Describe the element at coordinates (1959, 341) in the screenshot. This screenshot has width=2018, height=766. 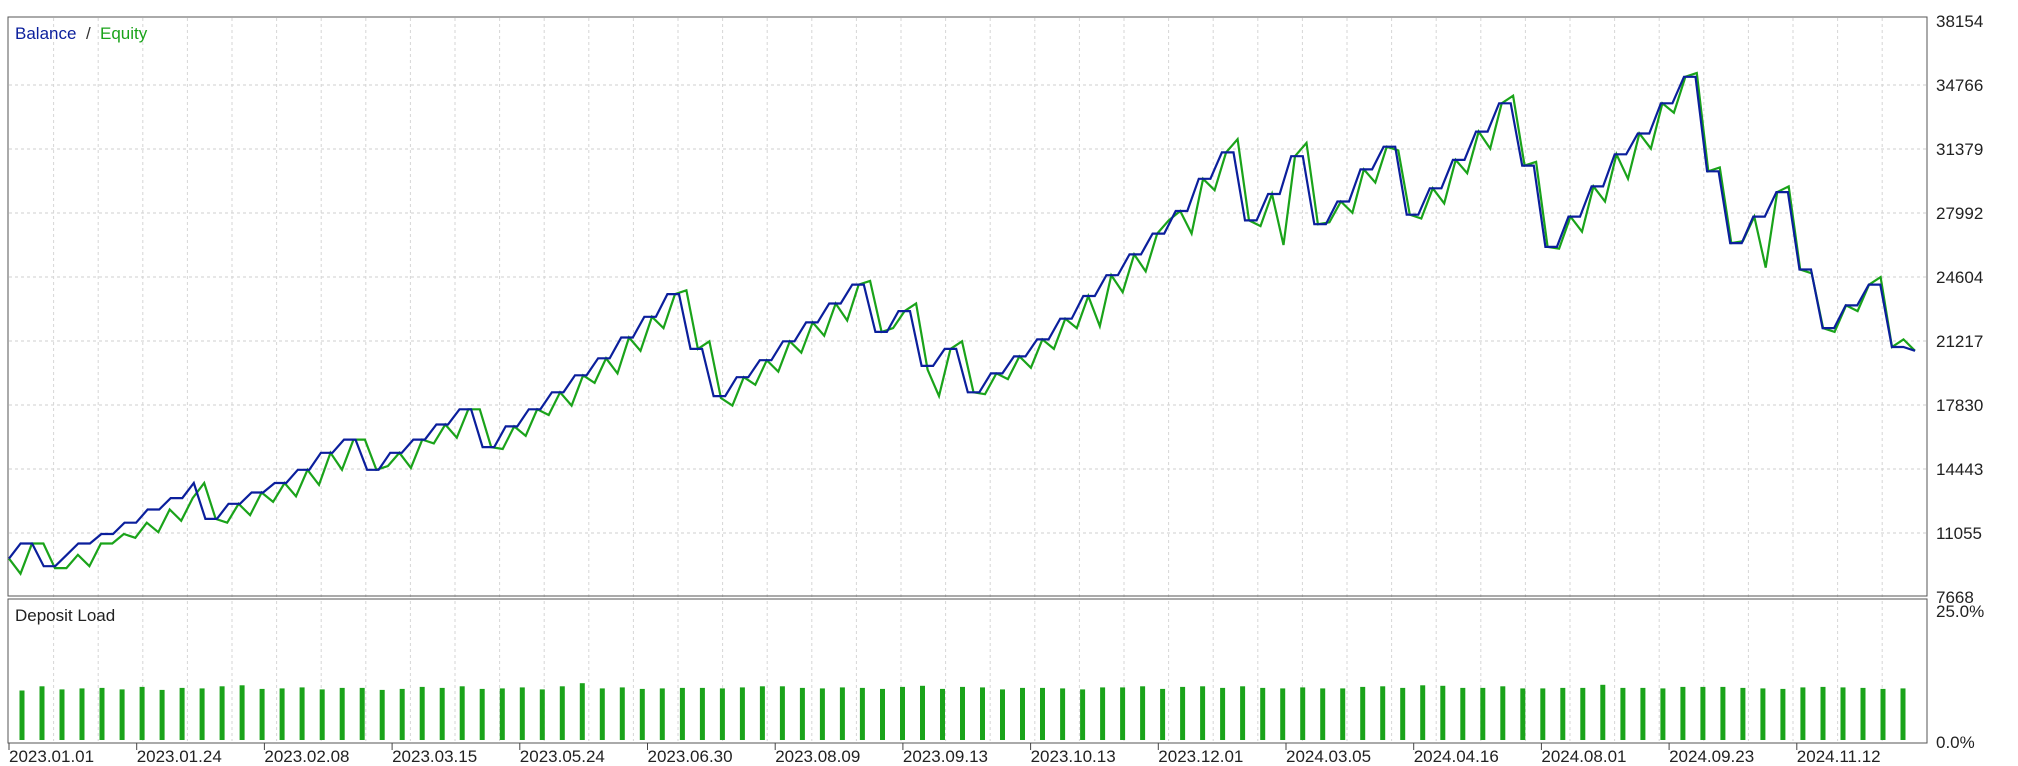
I see `y-tick-label: 21217` at that location.